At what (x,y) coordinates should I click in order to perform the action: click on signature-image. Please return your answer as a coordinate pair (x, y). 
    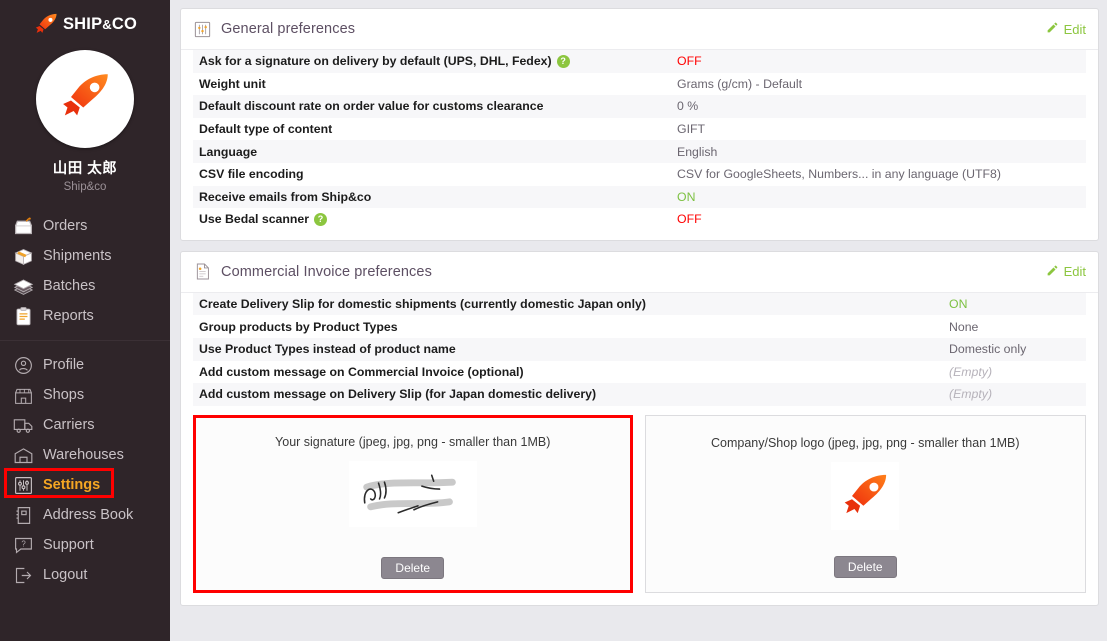
    Looking at the image, I should click on (412, 493).